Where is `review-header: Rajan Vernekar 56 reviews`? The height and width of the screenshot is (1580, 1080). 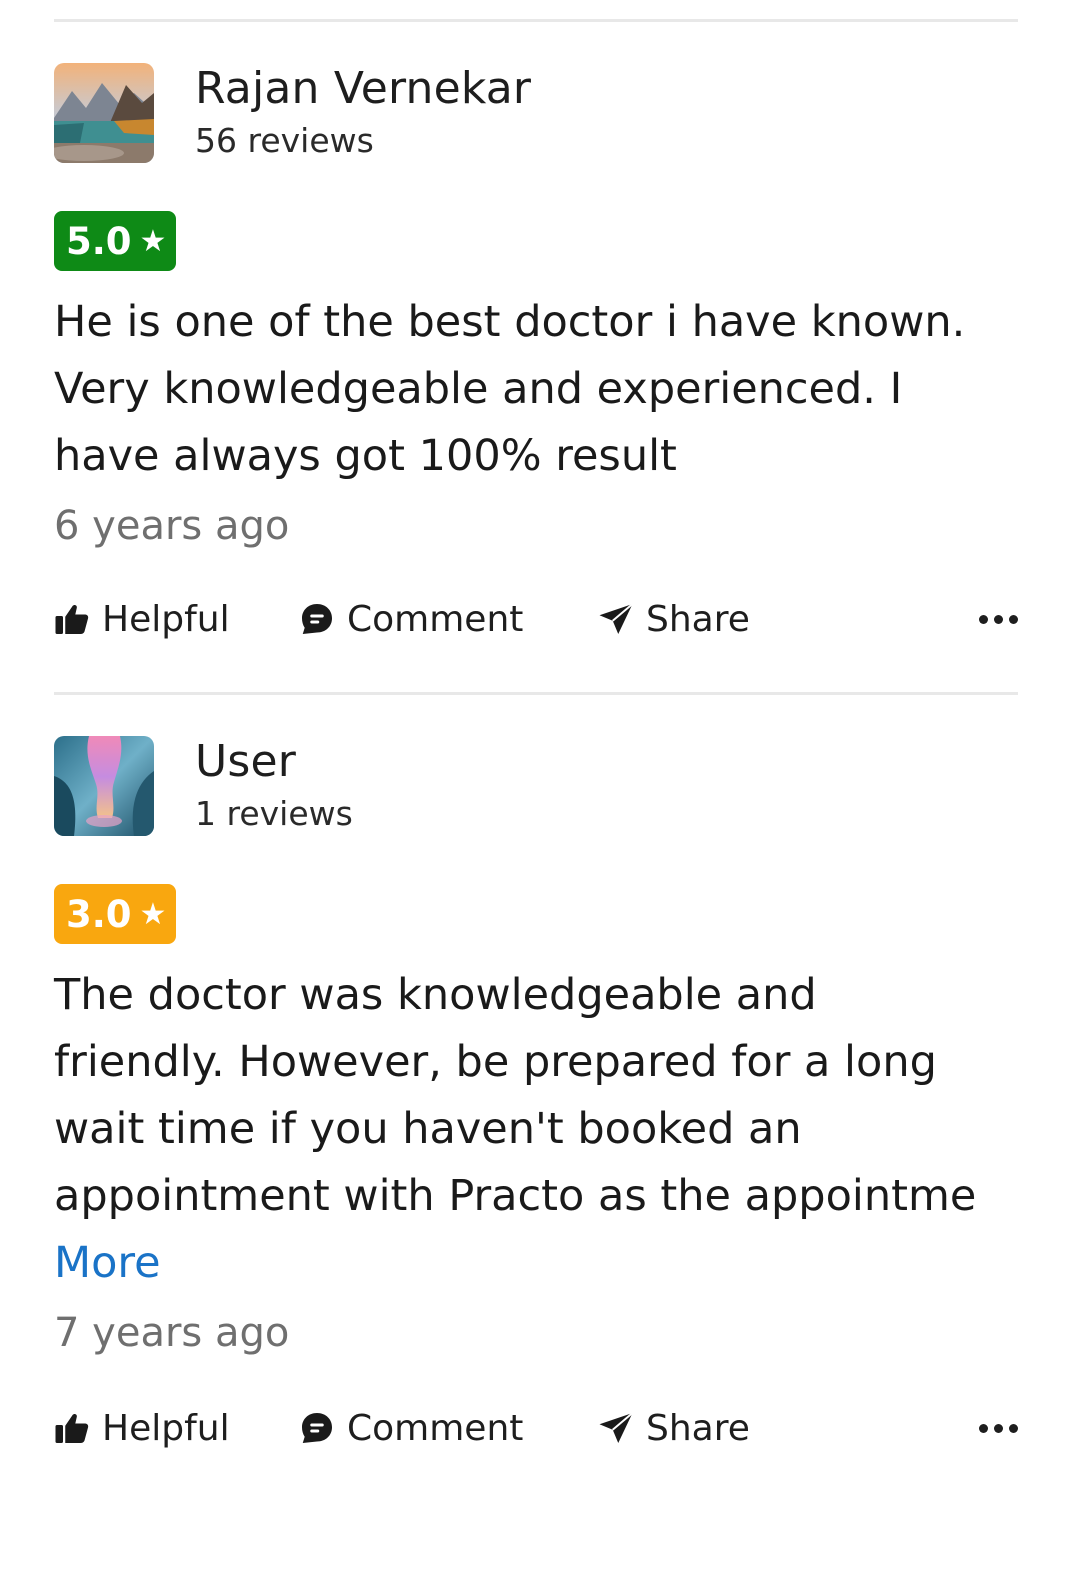 review-header: Rajan Vernekar 56 reviews is located at coordinates (536, 113).